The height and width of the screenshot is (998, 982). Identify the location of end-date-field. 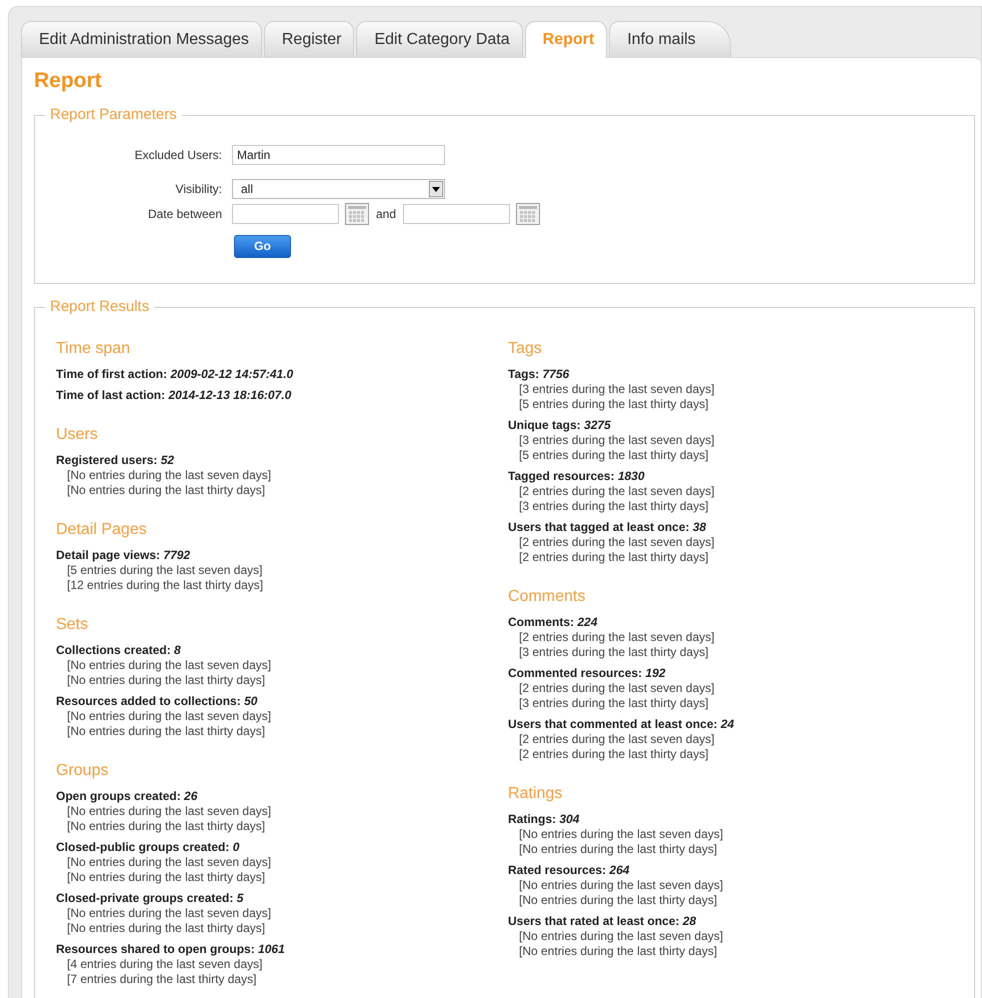
(456, 214).